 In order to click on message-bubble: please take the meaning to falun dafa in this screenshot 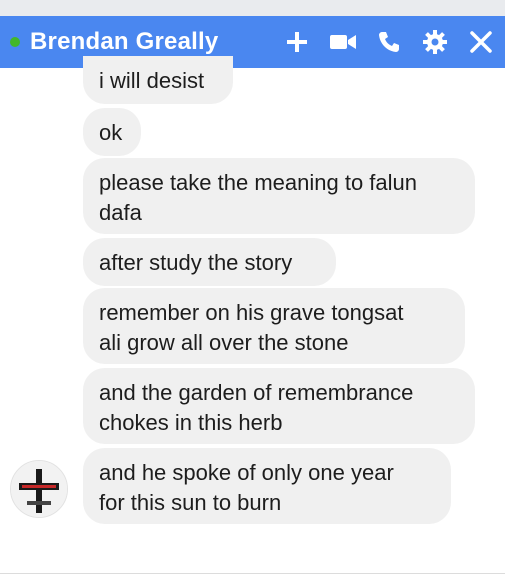, I will do `click(279, 196)`.